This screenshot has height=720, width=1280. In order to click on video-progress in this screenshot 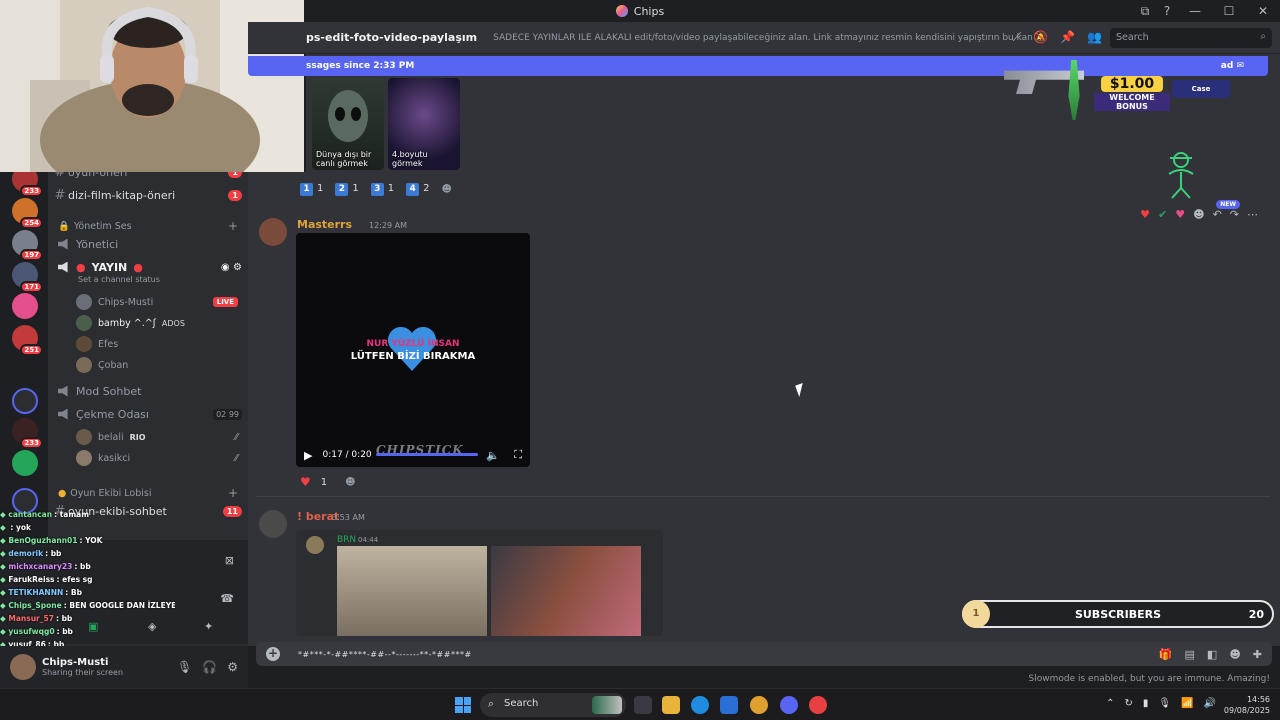, I will do `click(427, 454)`.